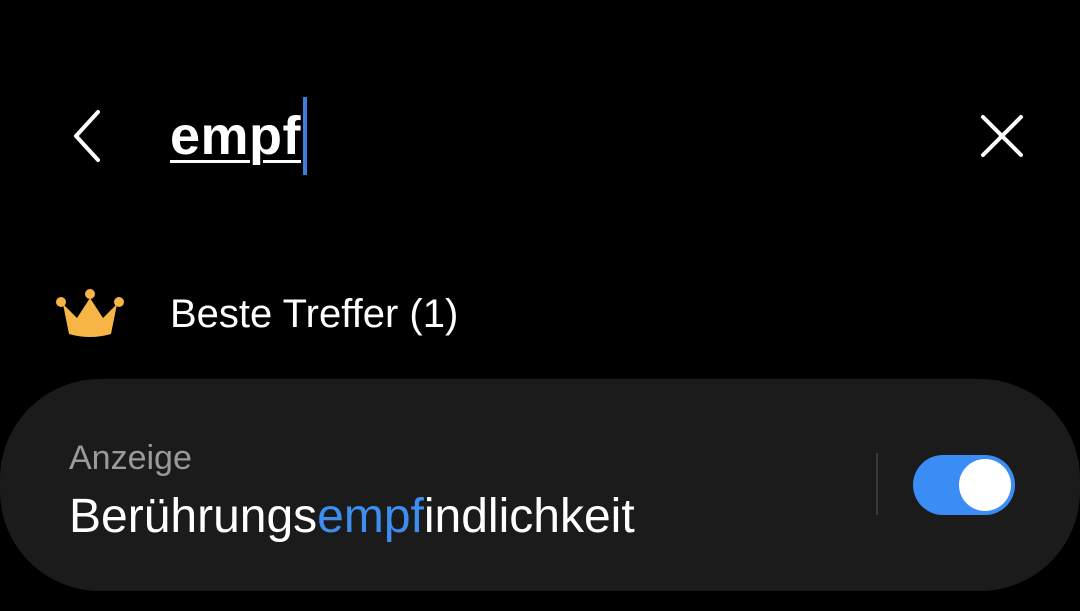 This screenshot has width=1080, height=611. What do you see at coordinates (877, 484) in the screenshot?
I see `divider` at bounding box center [877, 484].